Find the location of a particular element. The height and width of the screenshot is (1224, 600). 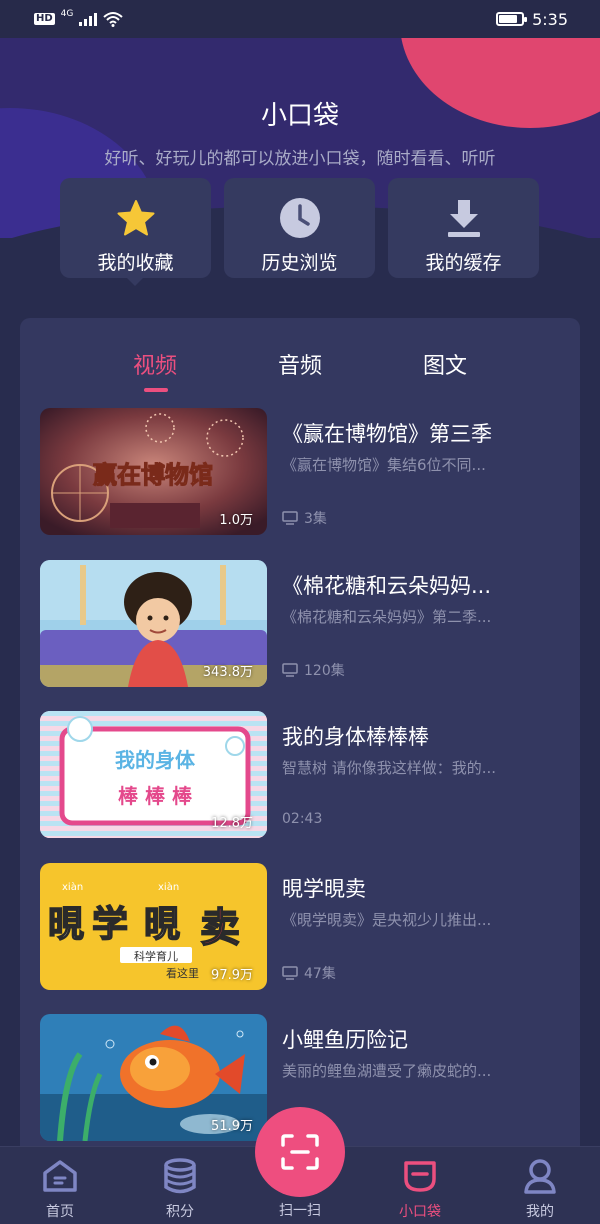

video-meta: 3集 is located at coordinates (304, 518).